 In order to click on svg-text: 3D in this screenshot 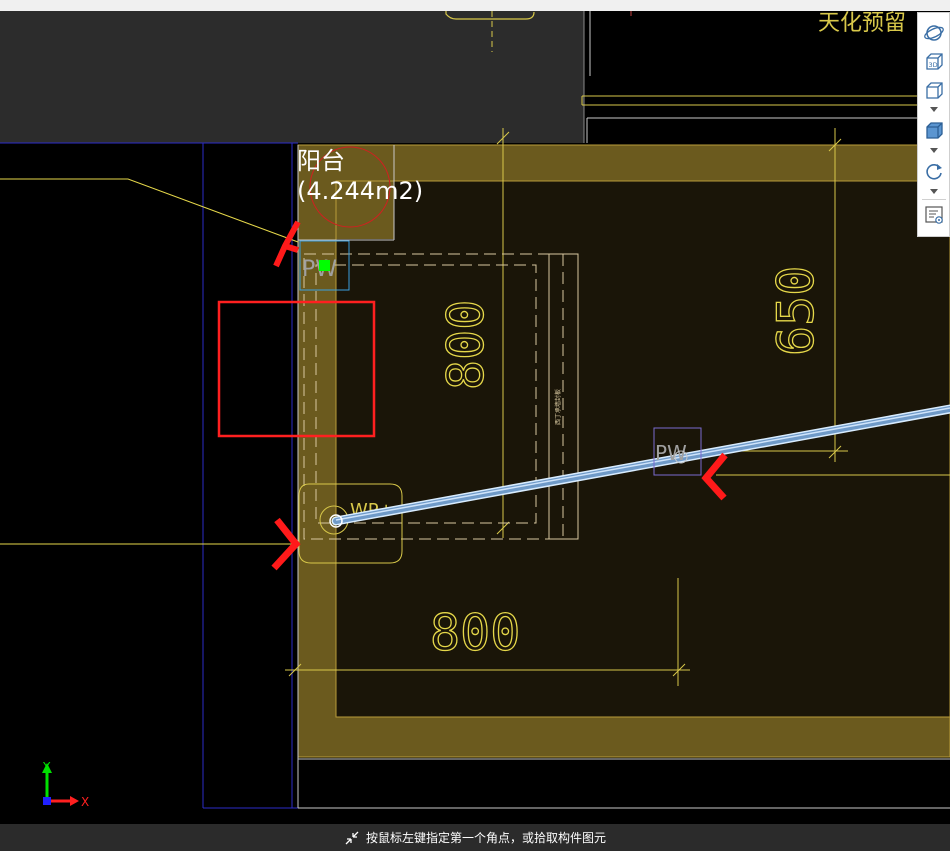, I will do `click(933, 65)`.